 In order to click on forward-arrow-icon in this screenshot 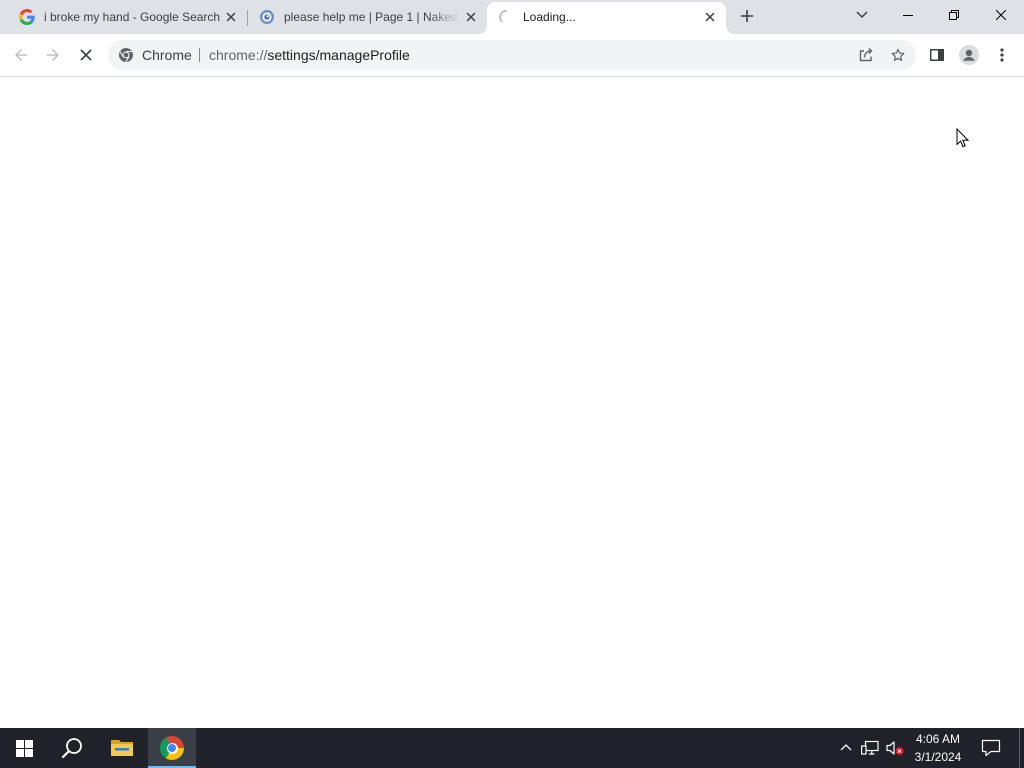, I will do `click(53, 55)`.